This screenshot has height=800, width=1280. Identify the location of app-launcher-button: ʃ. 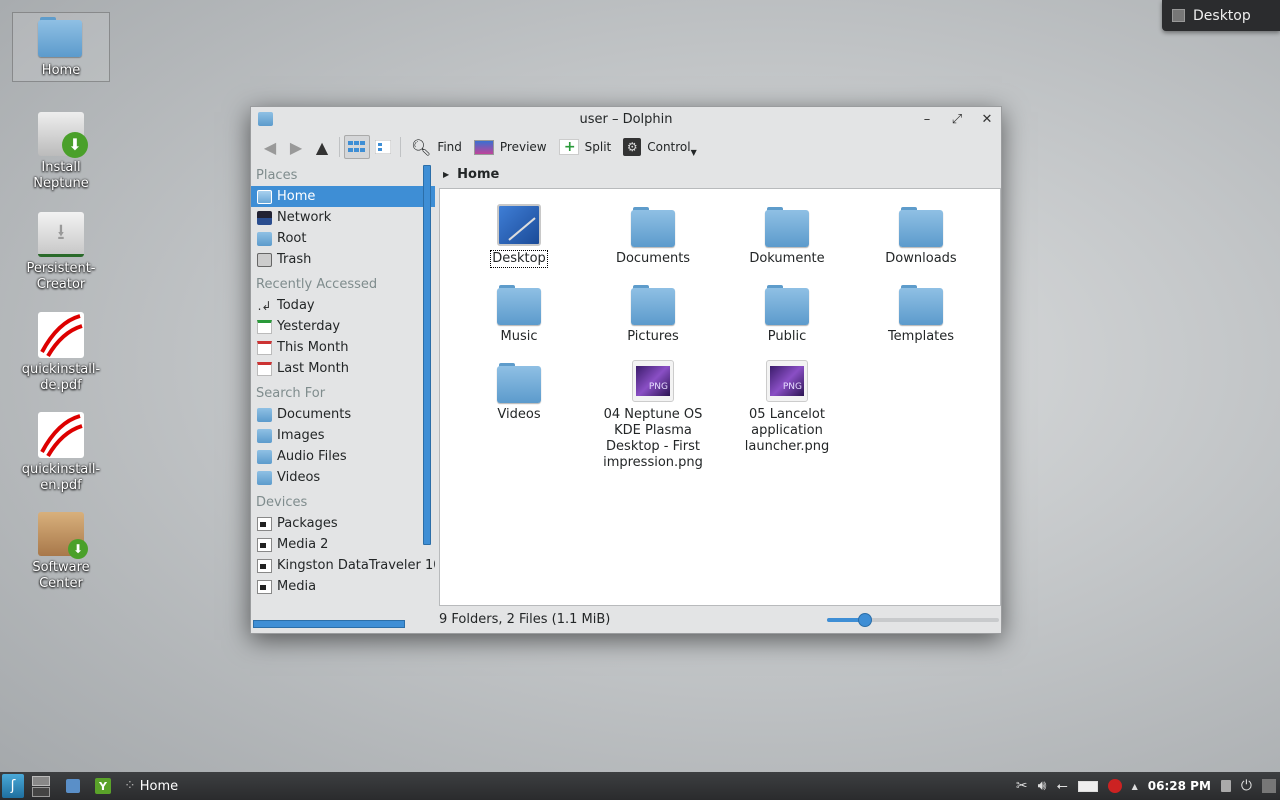
(13, 786).